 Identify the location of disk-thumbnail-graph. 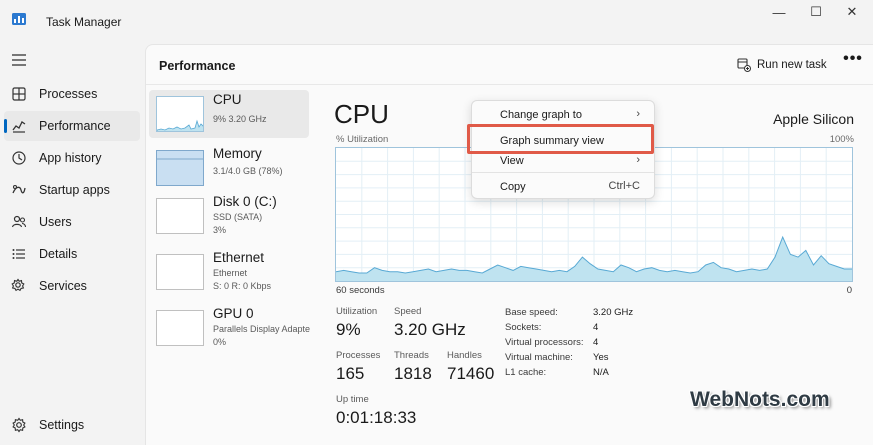
(180, 216).